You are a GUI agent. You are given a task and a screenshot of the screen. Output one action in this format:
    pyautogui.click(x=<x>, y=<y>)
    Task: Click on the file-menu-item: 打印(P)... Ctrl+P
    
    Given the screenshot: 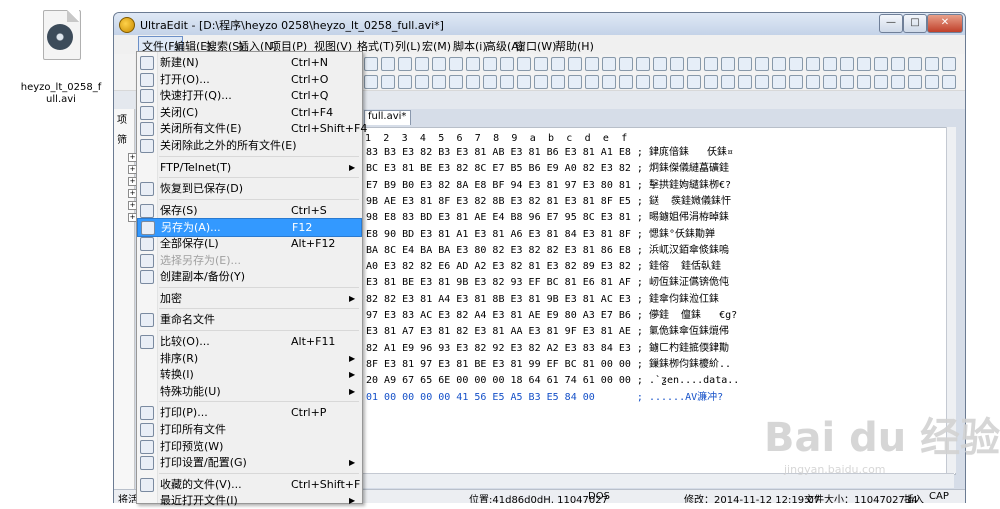 What is the action you would take?
    pyautogui.click(x=249, y=412)
    